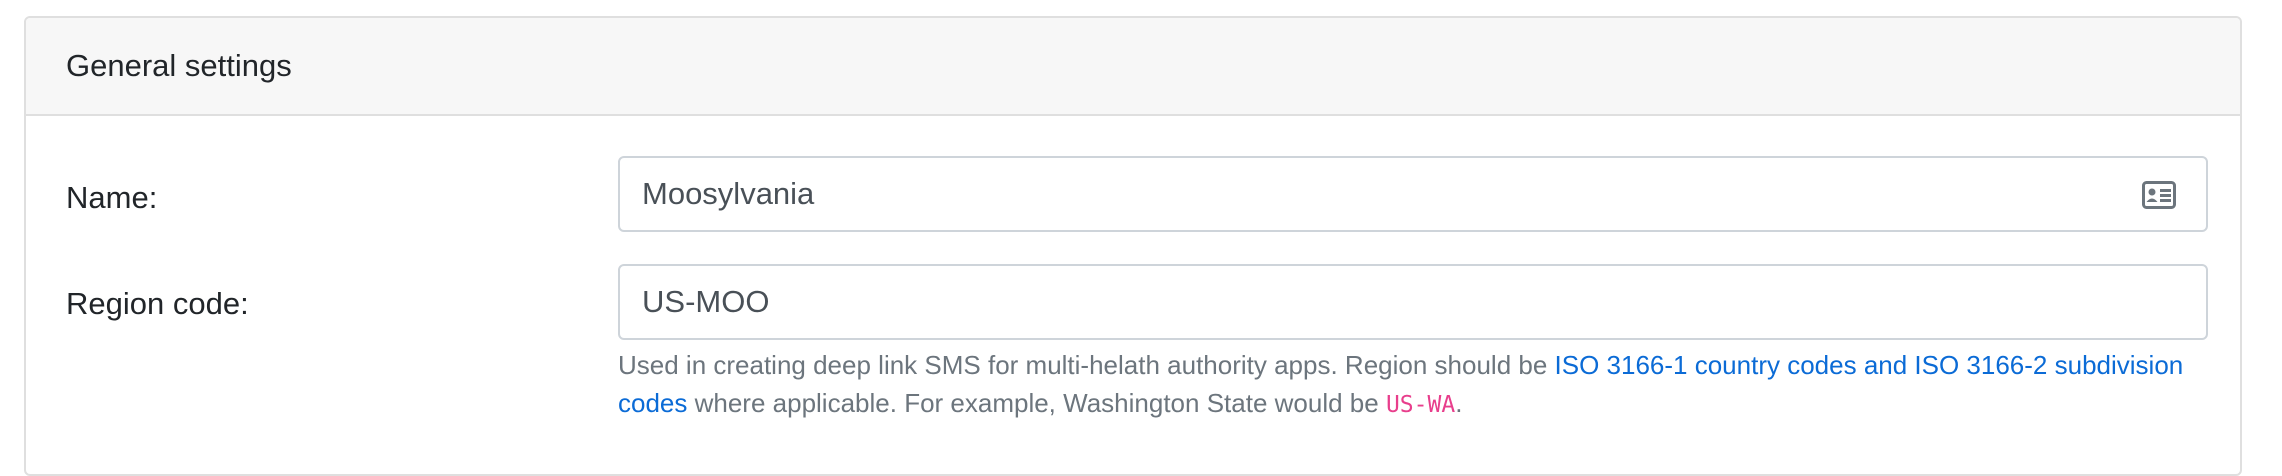  What do you see at coordinates (112, 197) in the screenshot?
I see `name-label: Name:` at bounding box center [112, 197].